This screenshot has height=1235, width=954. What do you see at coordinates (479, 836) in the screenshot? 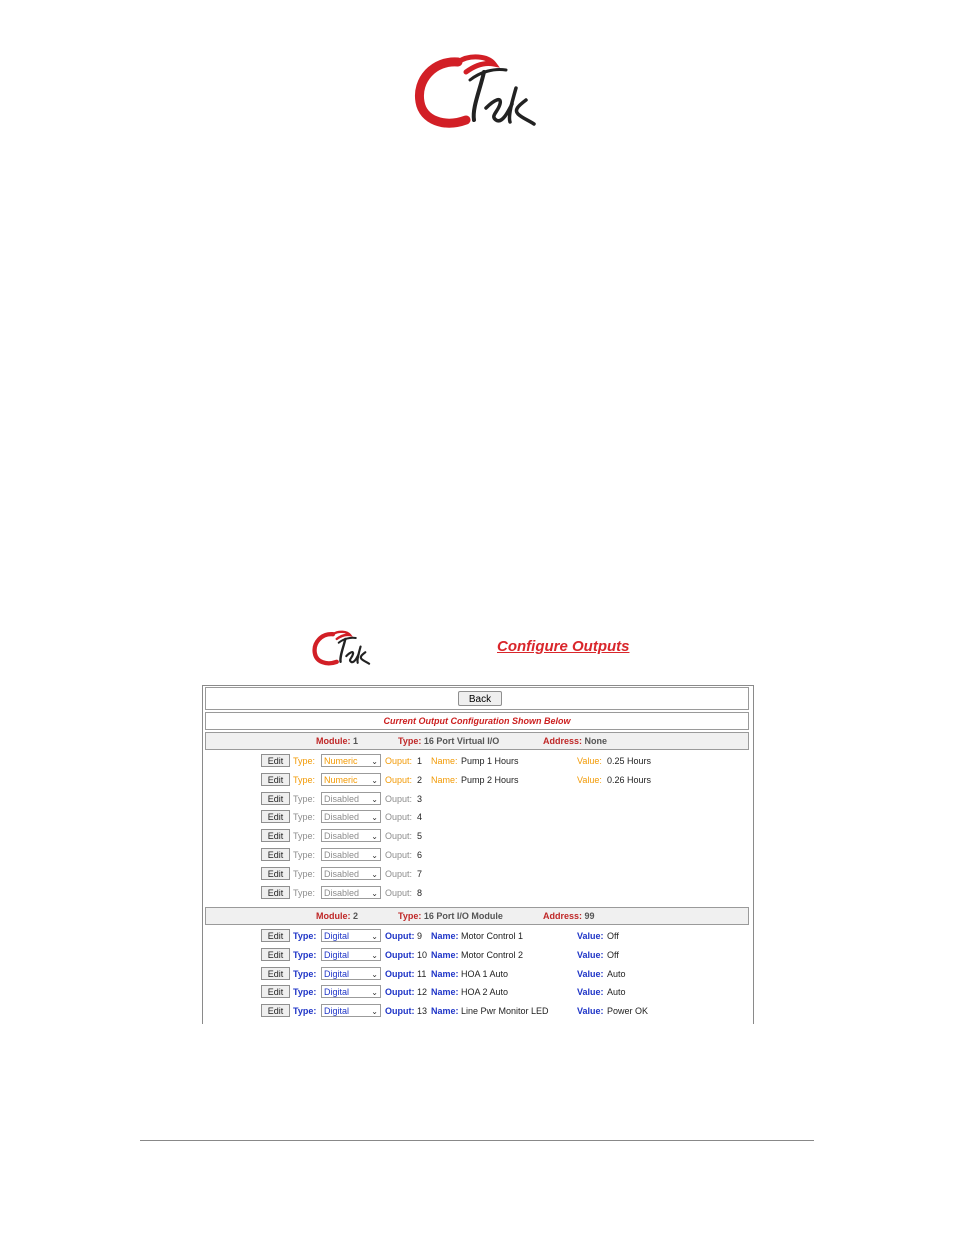
I see `output-row: Edit Type: Disabled ⌄ Ouput: 5` at bounding box center [479, 836].